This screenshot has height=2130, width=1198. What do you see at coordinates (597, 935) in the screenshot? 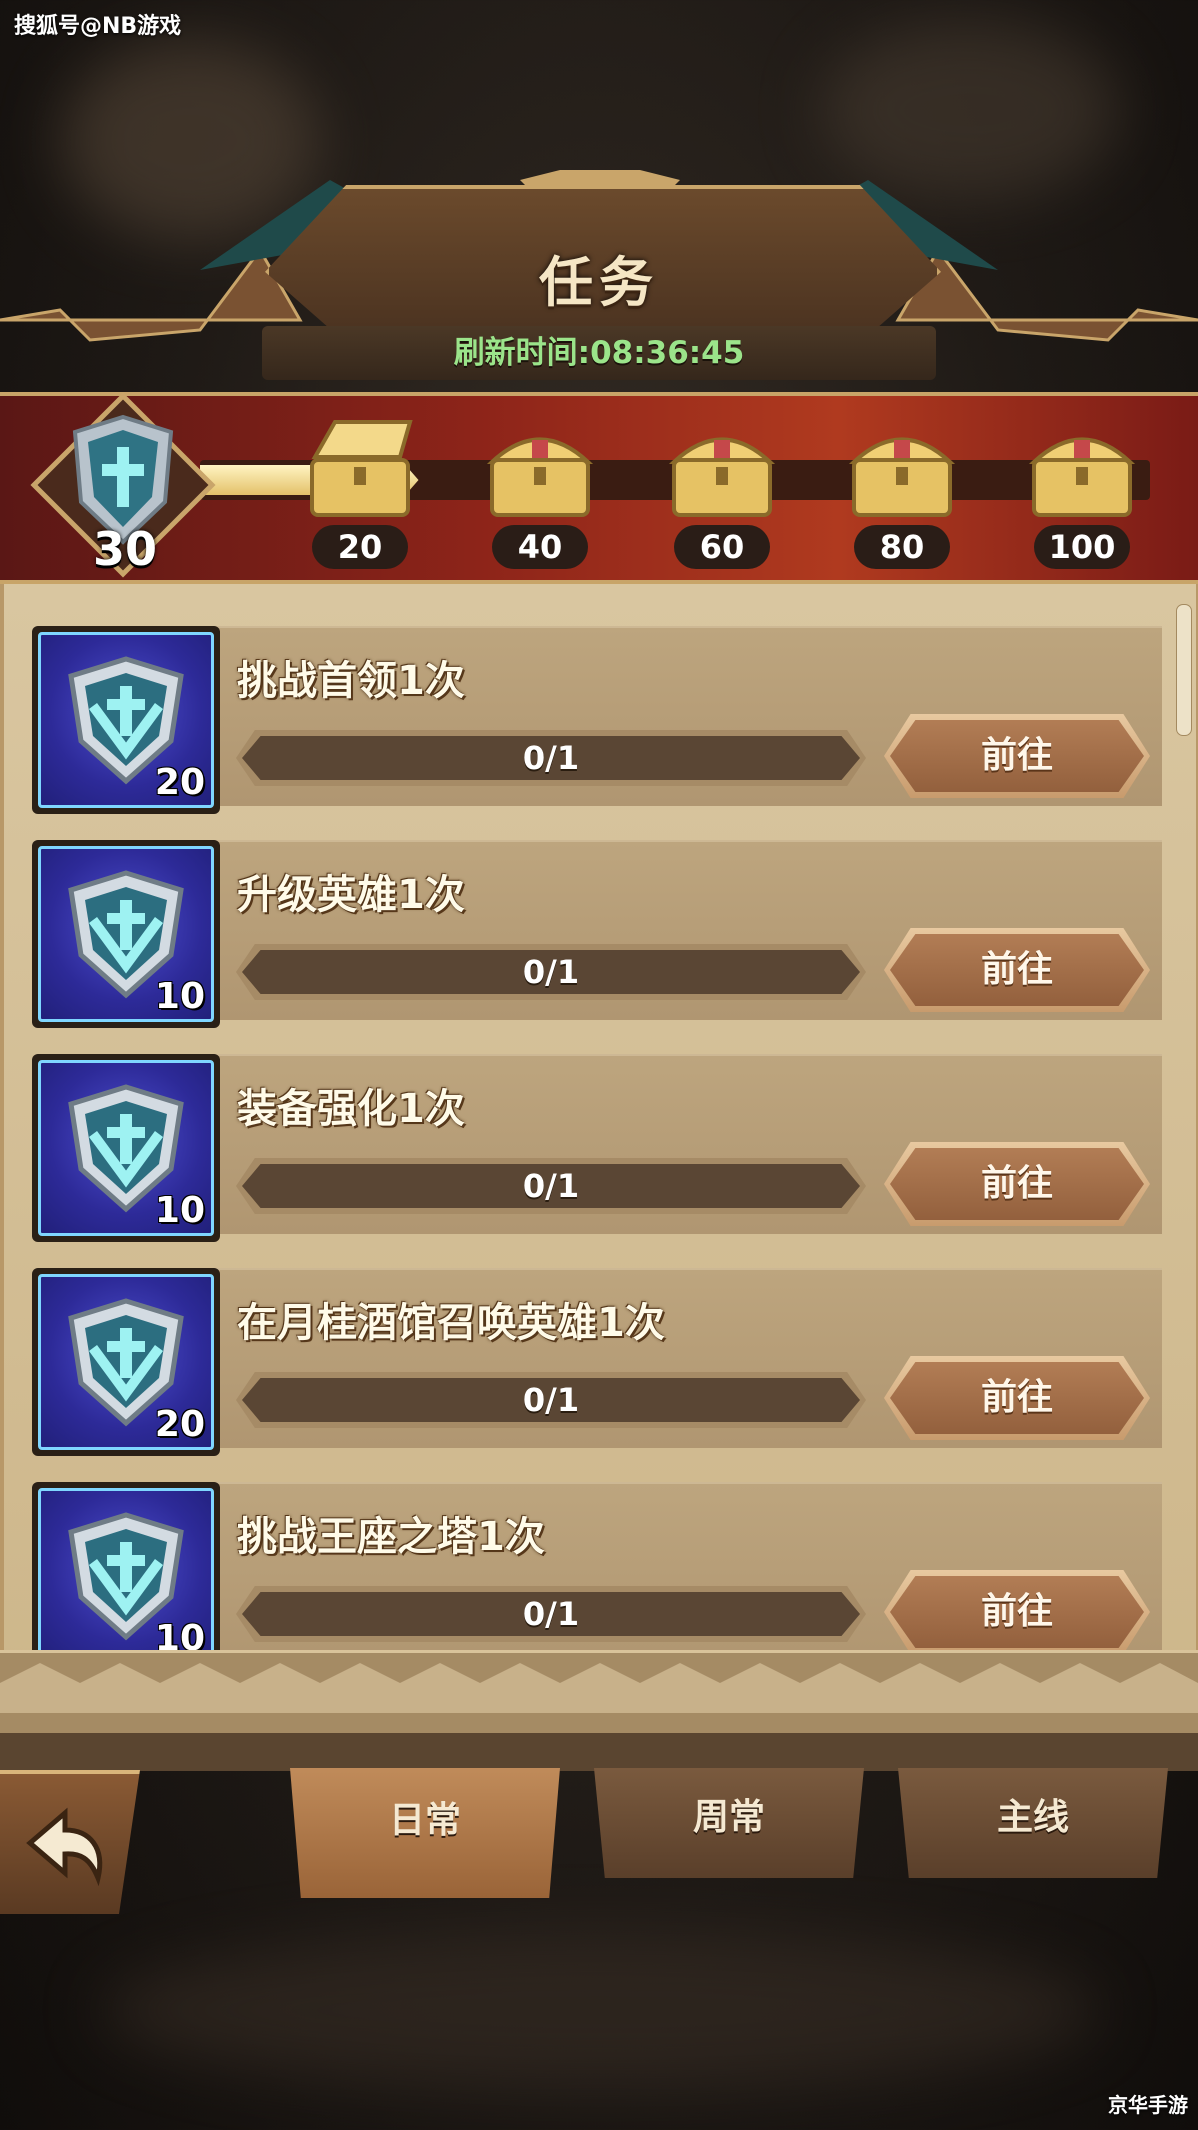
I see `task-row: 10 升级英雄1次 0/1 前往` at bounding box center [597, 935].